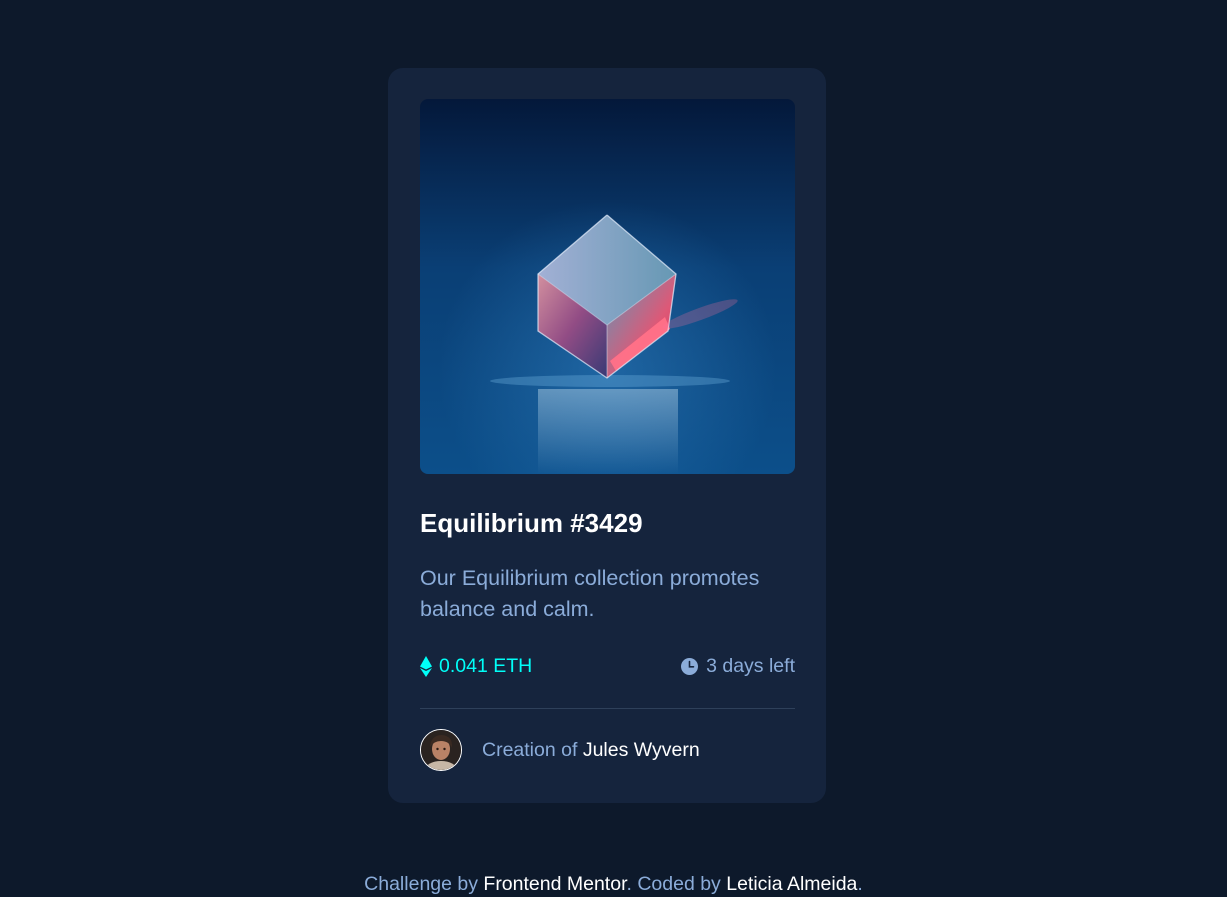  What do you see at coordinates (426, 666) in the screenshot?
I see `ethereum-icon` at bounding box center [426, 666].